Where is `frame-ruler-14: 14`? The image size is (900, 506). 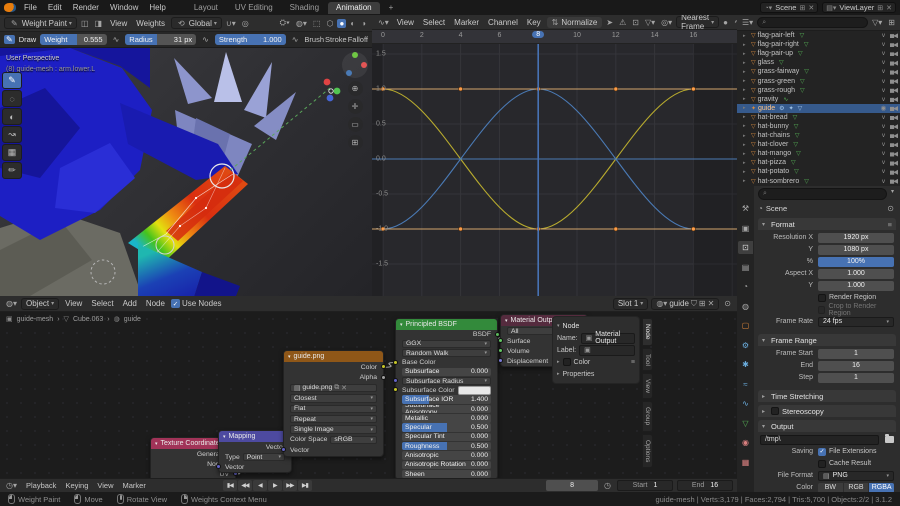 frame-ruler-14: 14 is located at coordinates (655, 35).